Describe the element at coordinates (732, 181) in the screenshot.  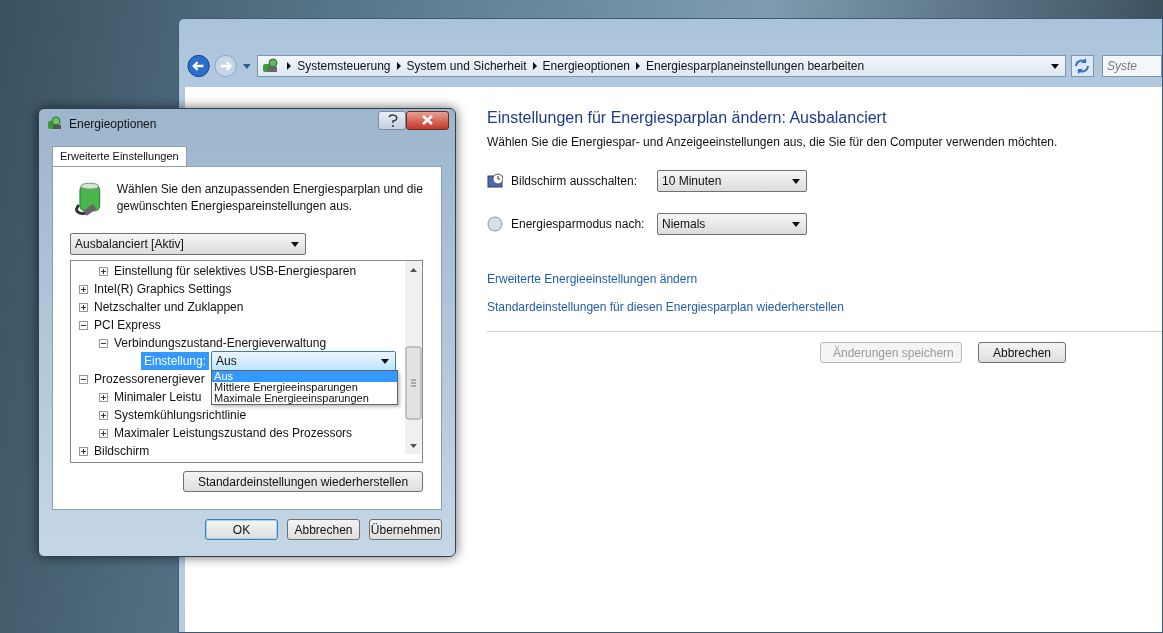
I see `dropdown: 10 Minuten` at that location.